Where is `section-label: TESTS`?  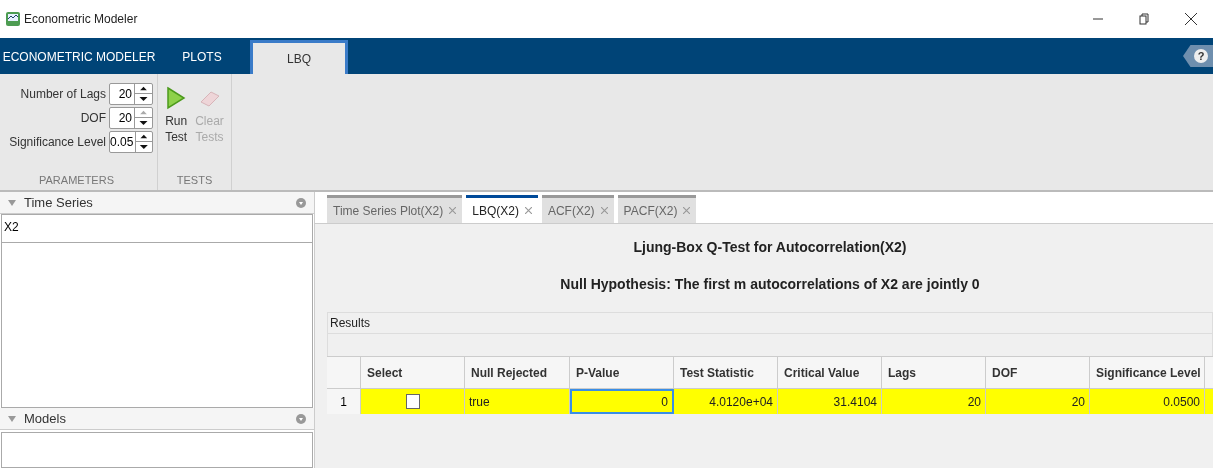 section-label: TESTS is located at coordinates (194, 180).